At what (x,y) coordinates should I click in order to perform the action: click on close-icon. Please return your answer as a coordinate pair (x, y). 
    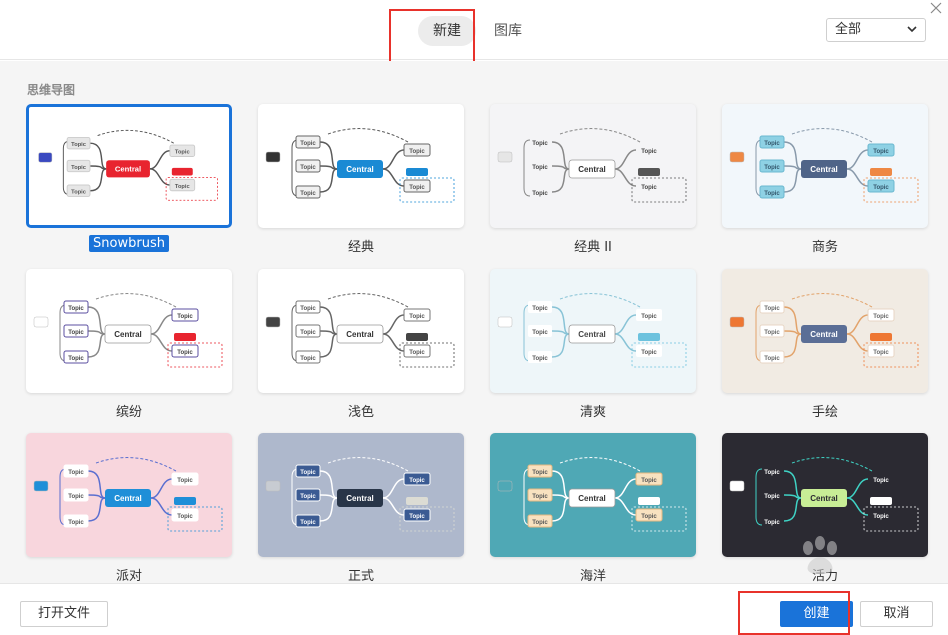
    Looking at the image, I should click on (936, 8).